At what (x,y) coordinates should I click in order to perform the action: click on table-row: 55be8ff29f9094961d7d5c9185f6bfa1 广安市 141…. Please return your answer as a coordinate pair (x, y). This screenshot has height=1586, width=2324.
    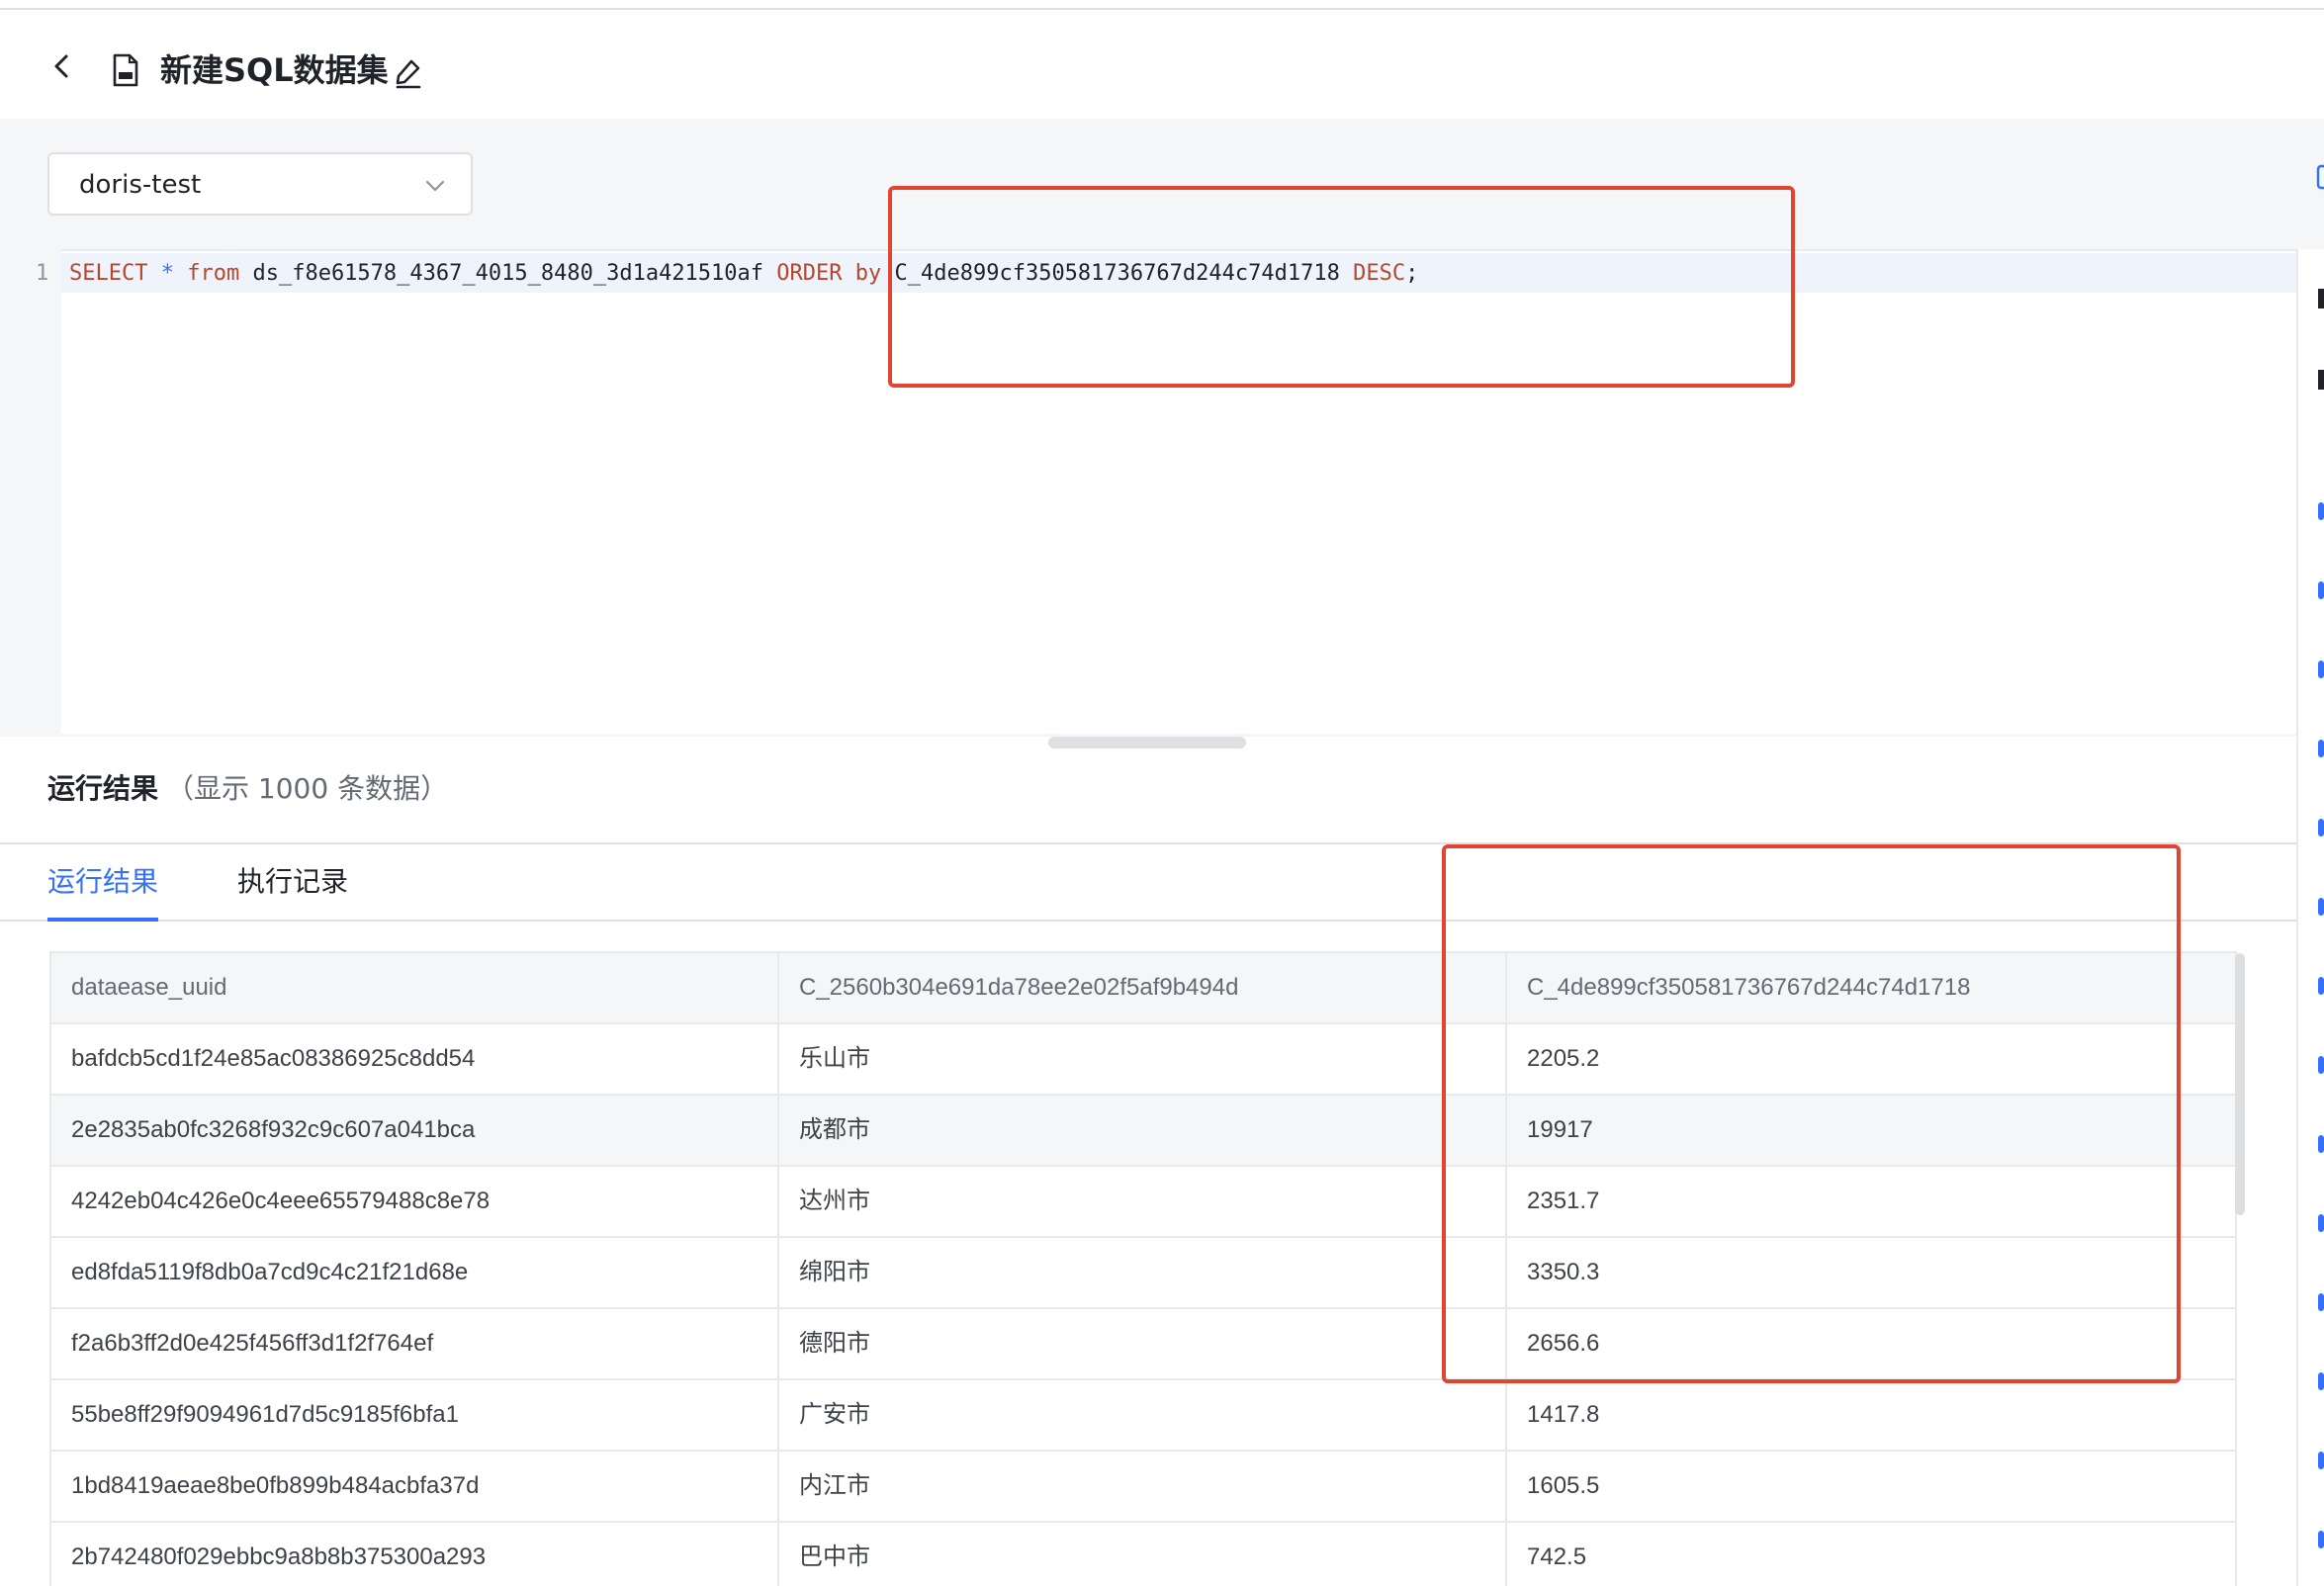
    Looking at the image, I should click on (1143, 1416).